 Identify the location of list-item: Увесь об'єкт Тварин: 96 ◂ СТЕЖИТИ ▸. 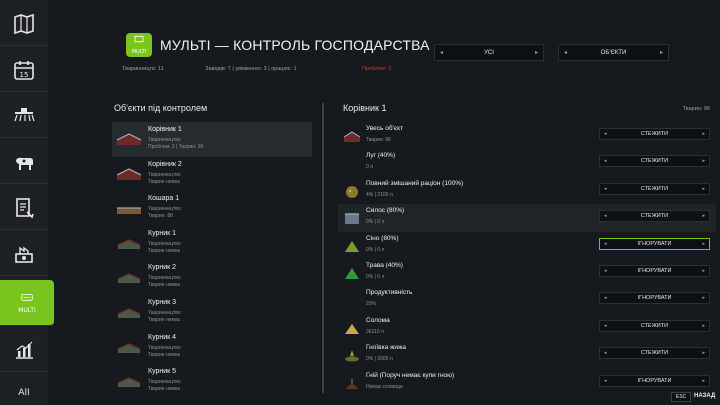
(527, 135).